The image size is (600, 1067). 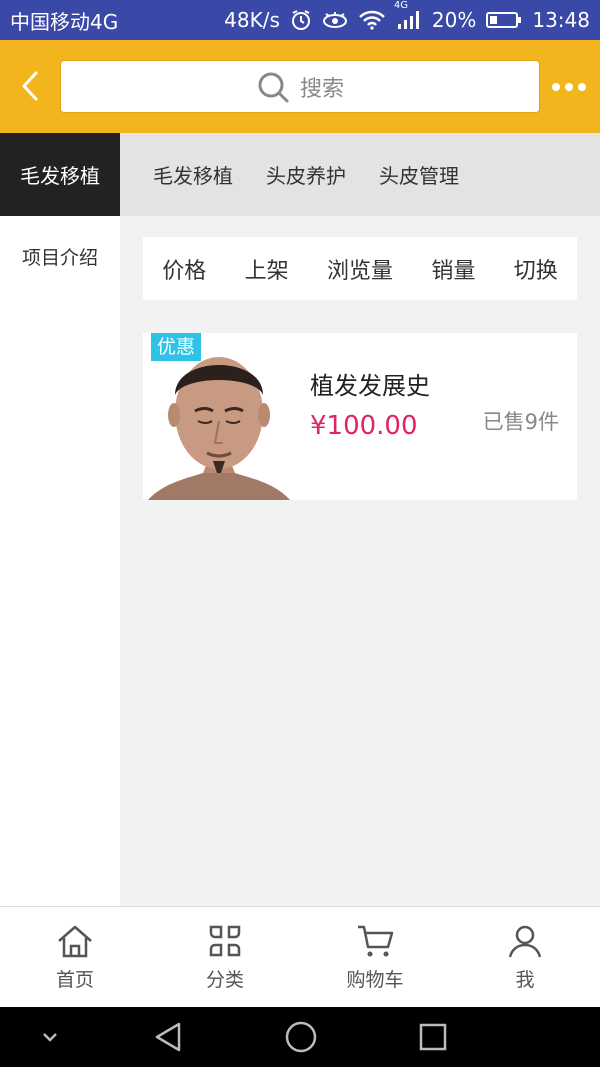 I want to click on category-active: 毛发移植, so click(x=60, y=174).